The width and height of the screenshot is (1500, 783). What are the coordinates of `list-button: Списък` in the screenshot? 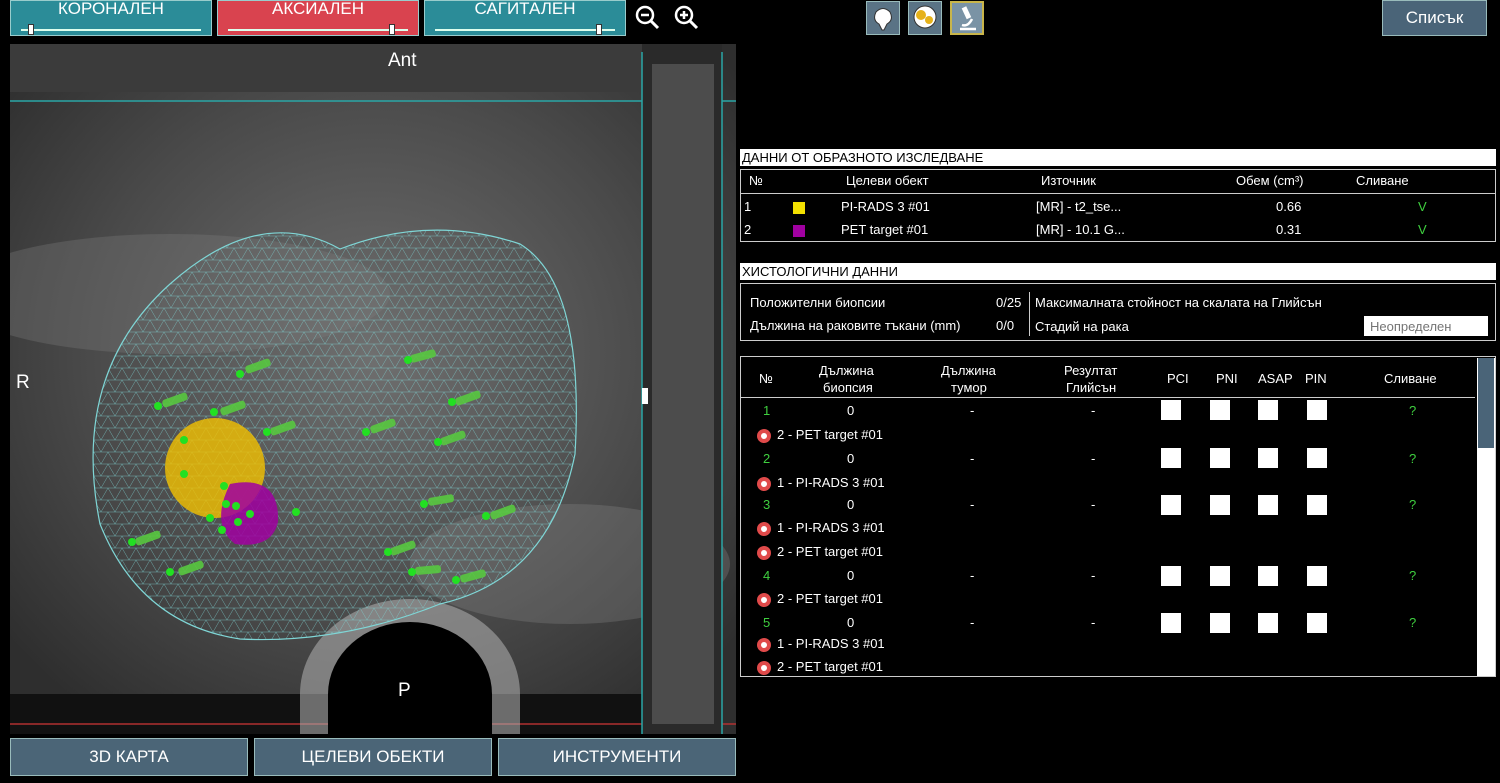 It's located at (1434, 18).